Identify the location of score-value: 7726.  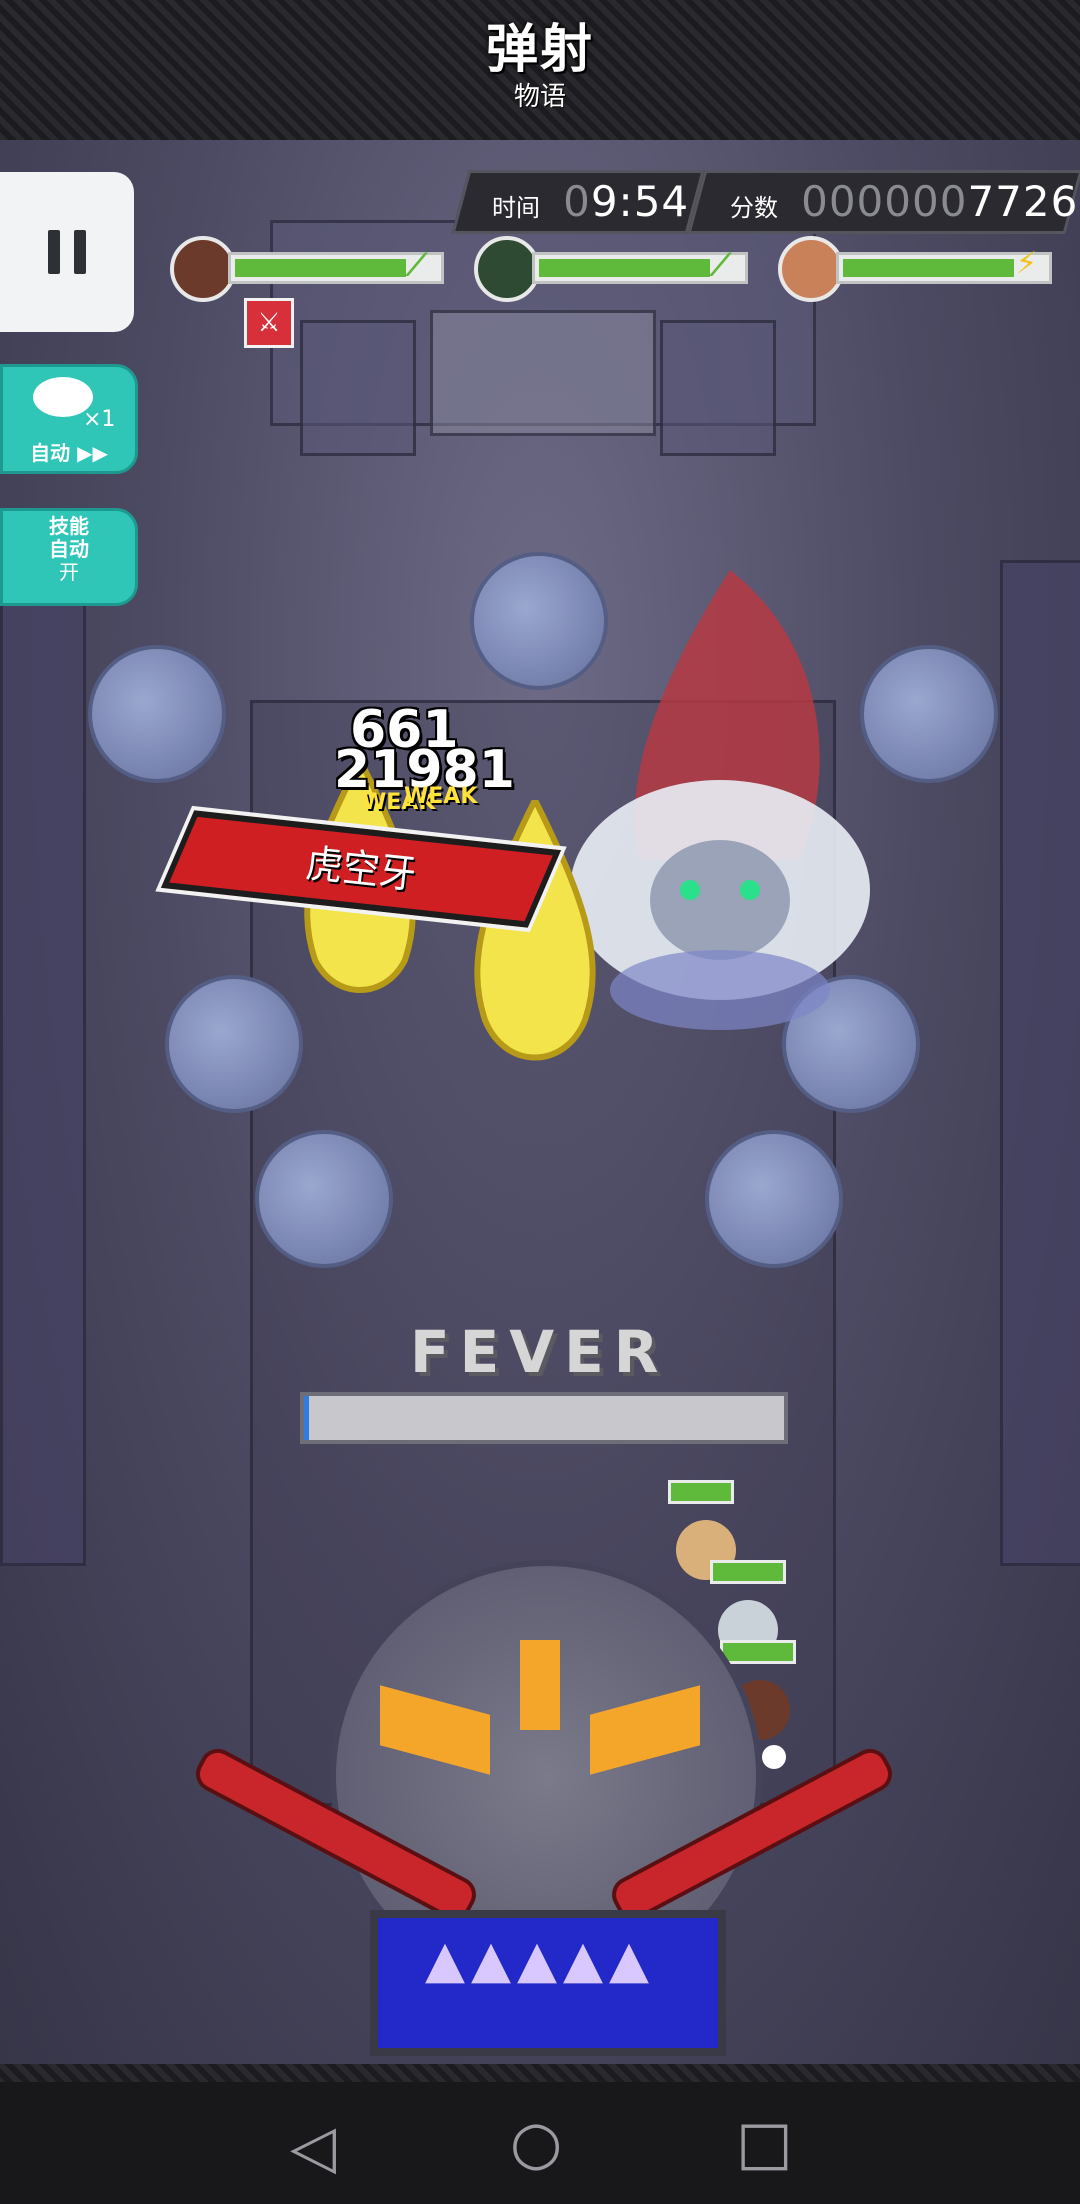
(1023, 201).